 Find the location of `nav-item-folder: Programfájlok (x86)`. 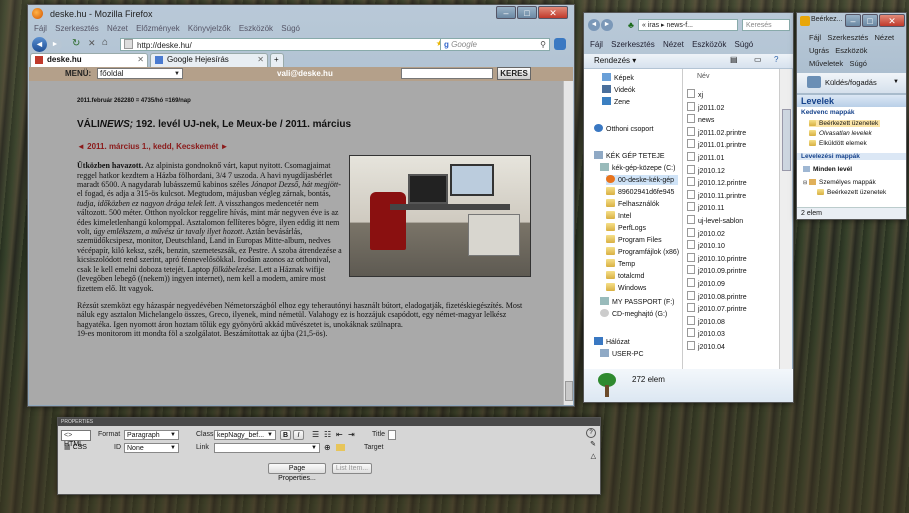

nav-item-folder: Programfájlok (x86) is located at coordinates (642, 252).